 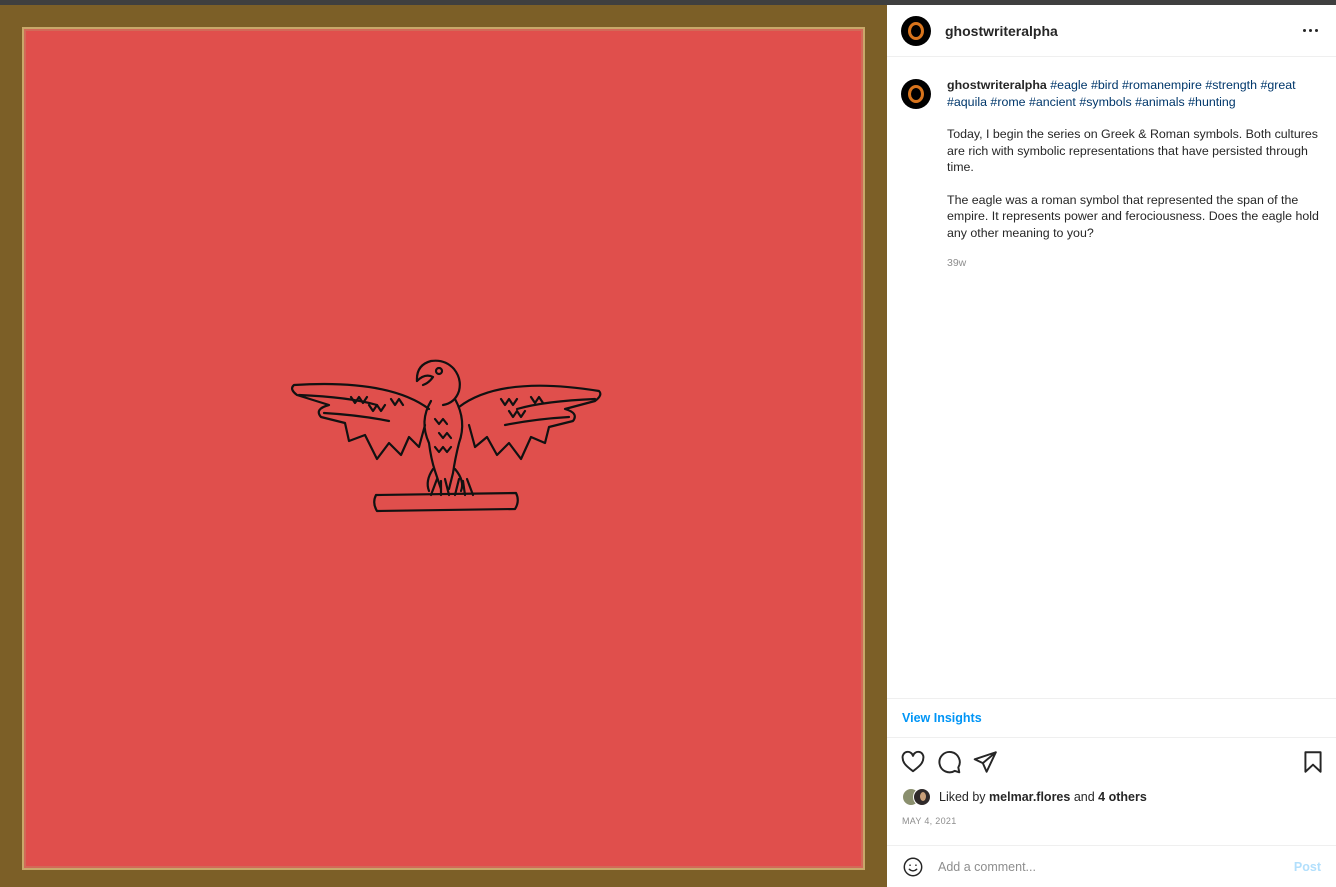 I want to click on hashtag-romanempire: #romanempire, so click(x=1162, y=85).